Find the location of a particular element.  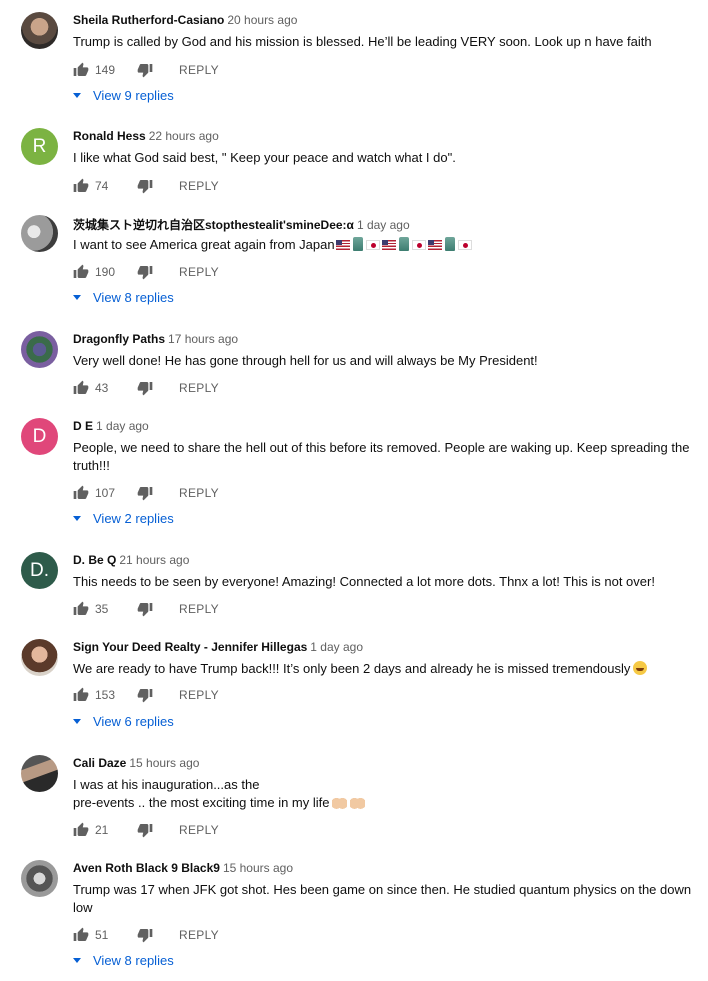

like-count: 43 is located at coordinates (102, 388).